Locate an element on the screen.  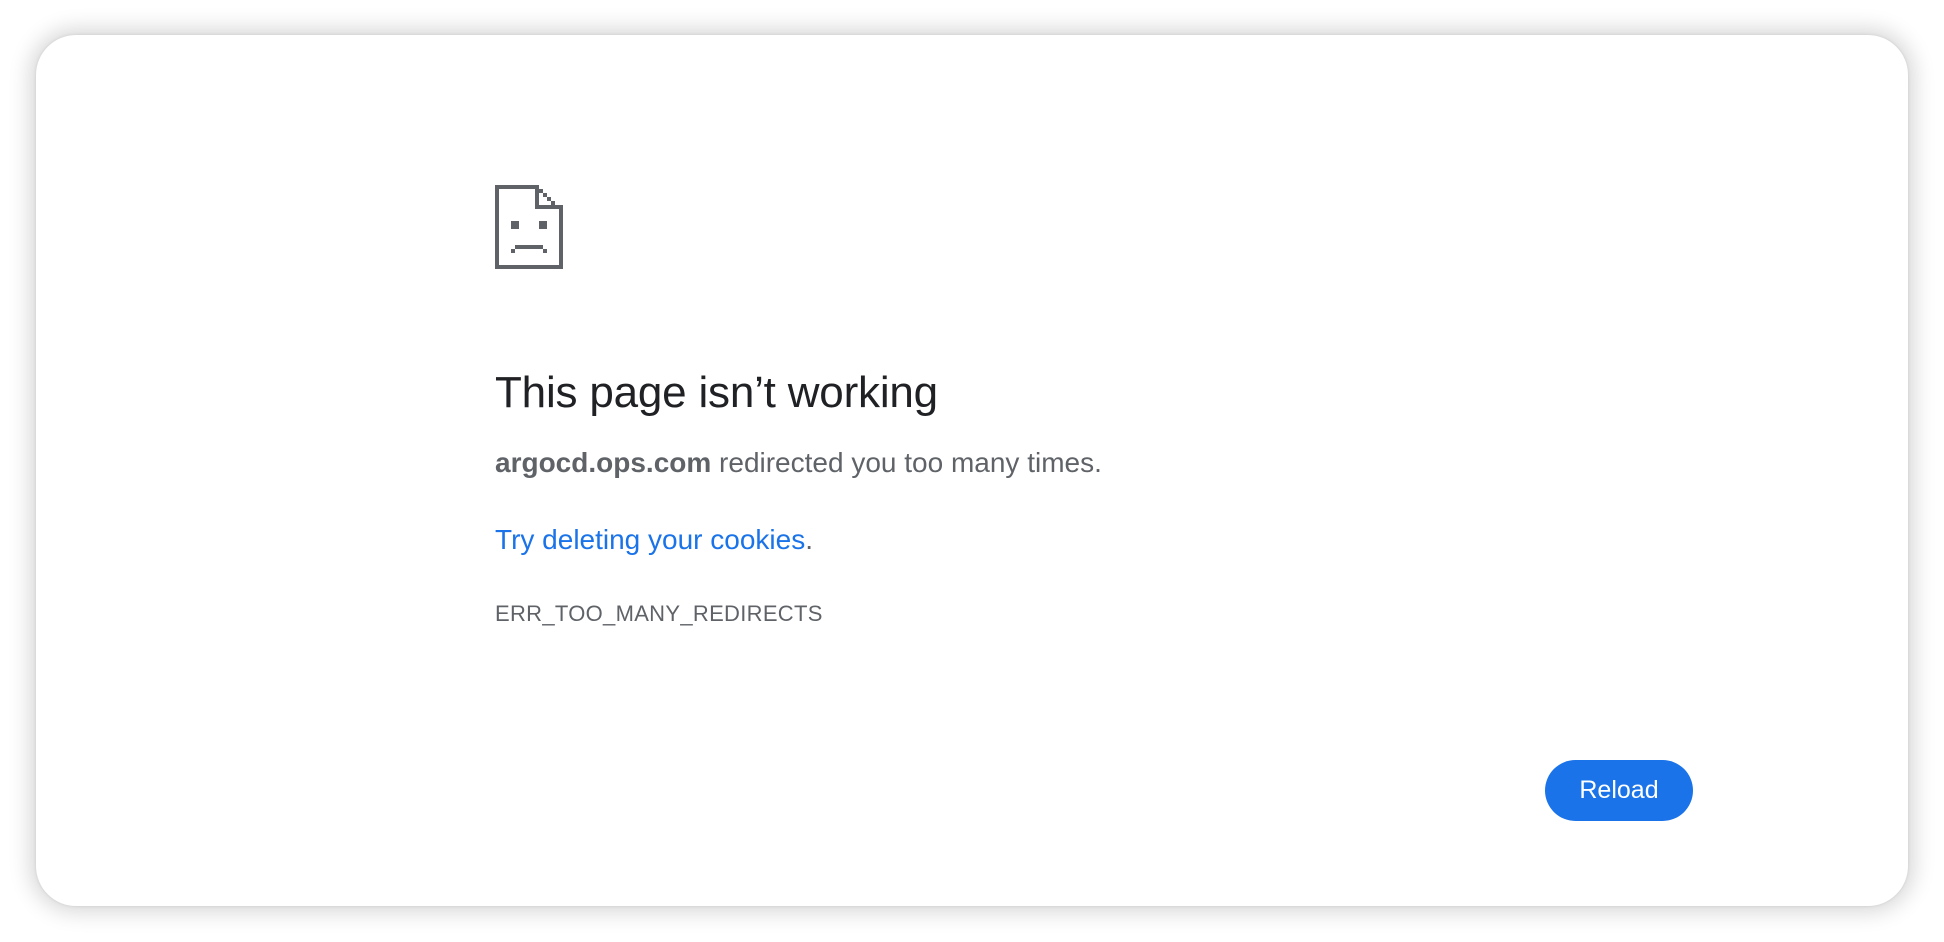
error-title: This page isn’t working is located at coordinates (716, 392).